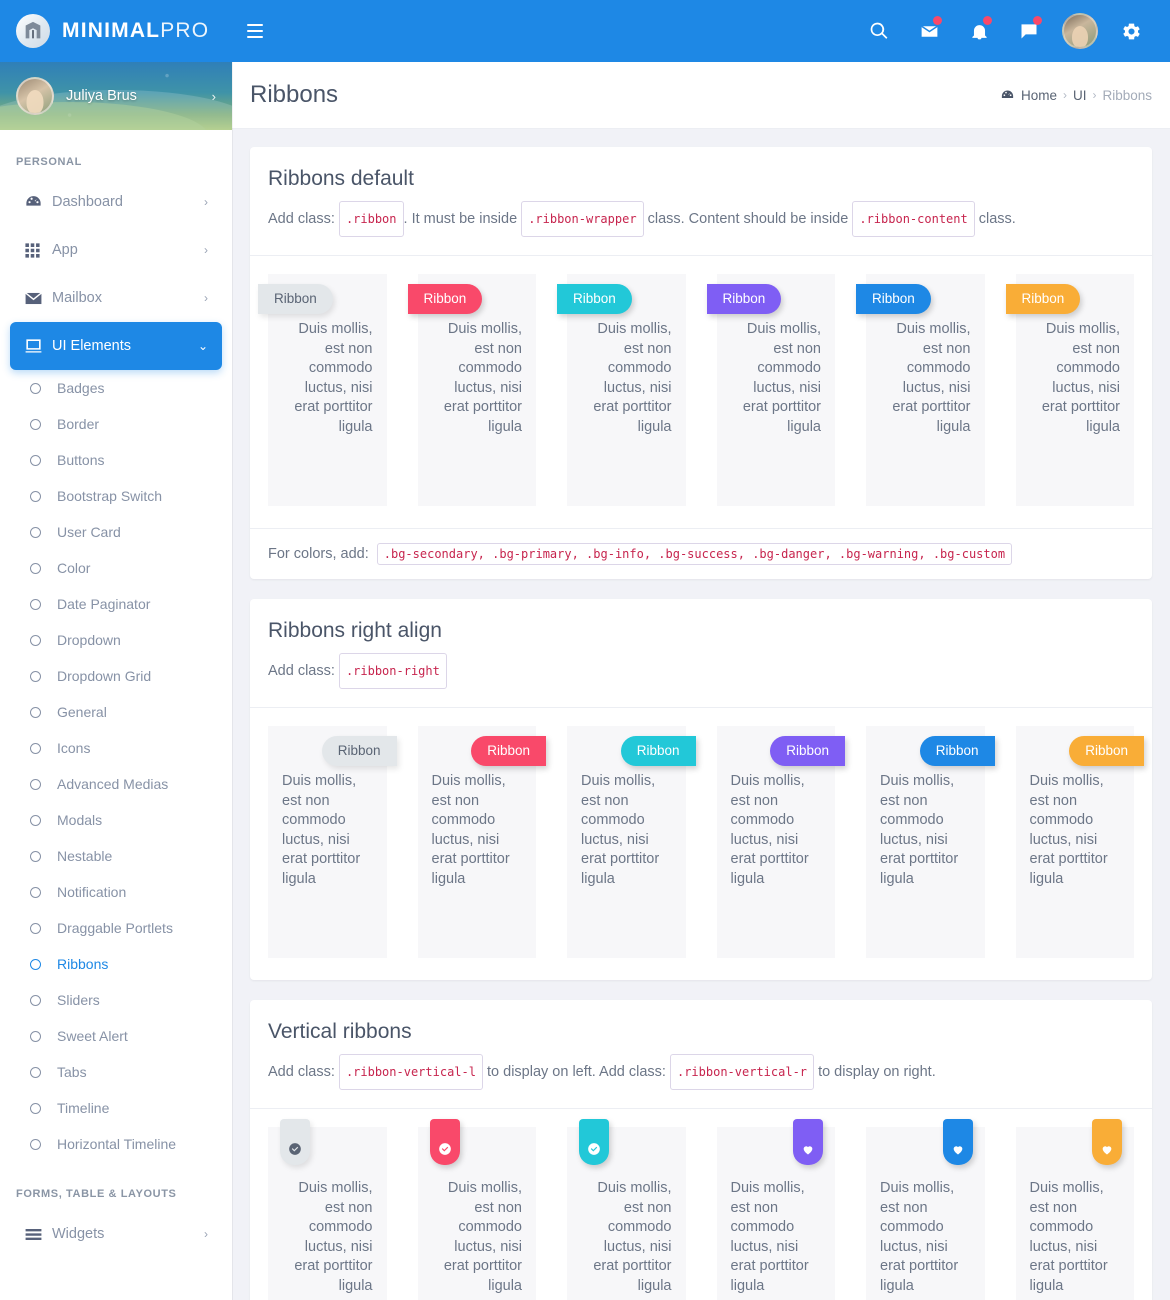 The image size is (1170, 1300). What do you see at coordinates (116, 964) in the screenshot?
I see `sidebar-subitem-ribbons: Ribbons` at bounding box center [116, 964].